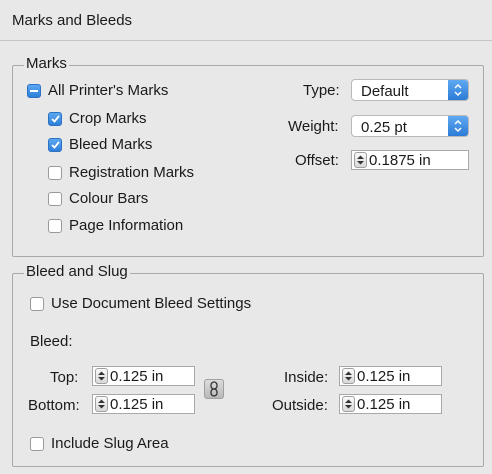 Image resolution: width=492 pixels, height=474 pixels. I want to click on use-document-bleed-checkbox: Use Document Bleed Settings, so click(140, 303).